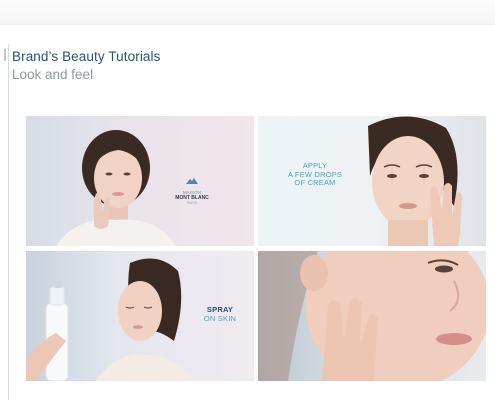  I want to click on page-title: Brand’s Beauty Tutorials, so click(86, 56).